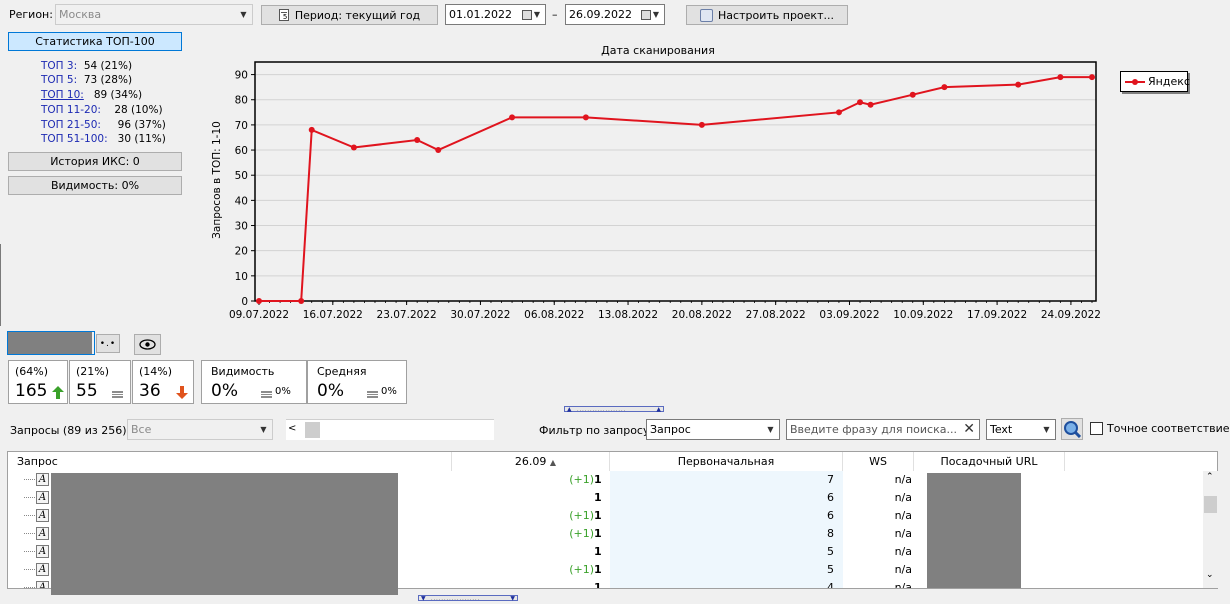  What do you see at coordinates (1096, 428) in the screenshot?
I see `exact-match-checkbox` at bounding box center [1096, 428].